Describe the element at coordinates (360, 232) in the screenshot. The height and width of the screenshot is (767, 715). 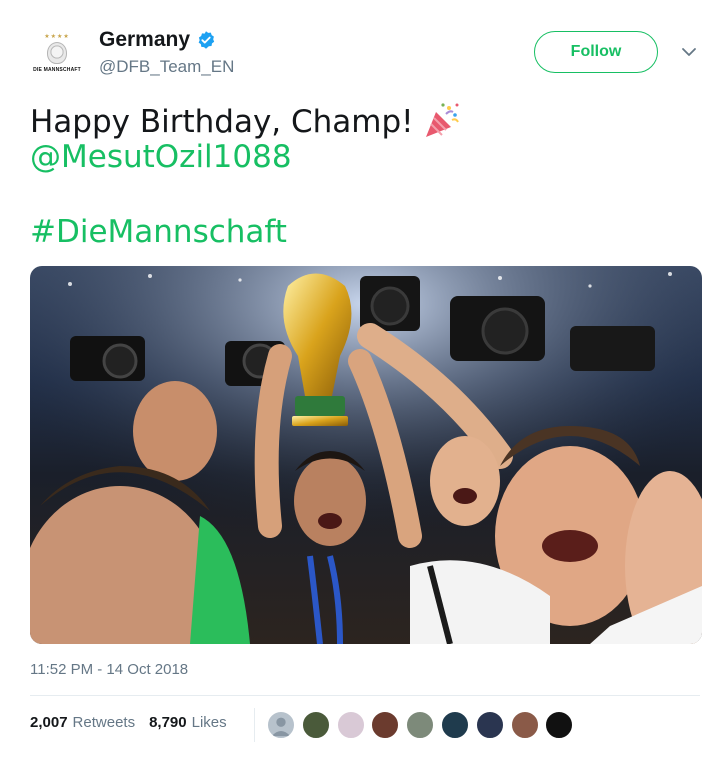
I see `hashtag-link: #DieMannschaft` at that location.